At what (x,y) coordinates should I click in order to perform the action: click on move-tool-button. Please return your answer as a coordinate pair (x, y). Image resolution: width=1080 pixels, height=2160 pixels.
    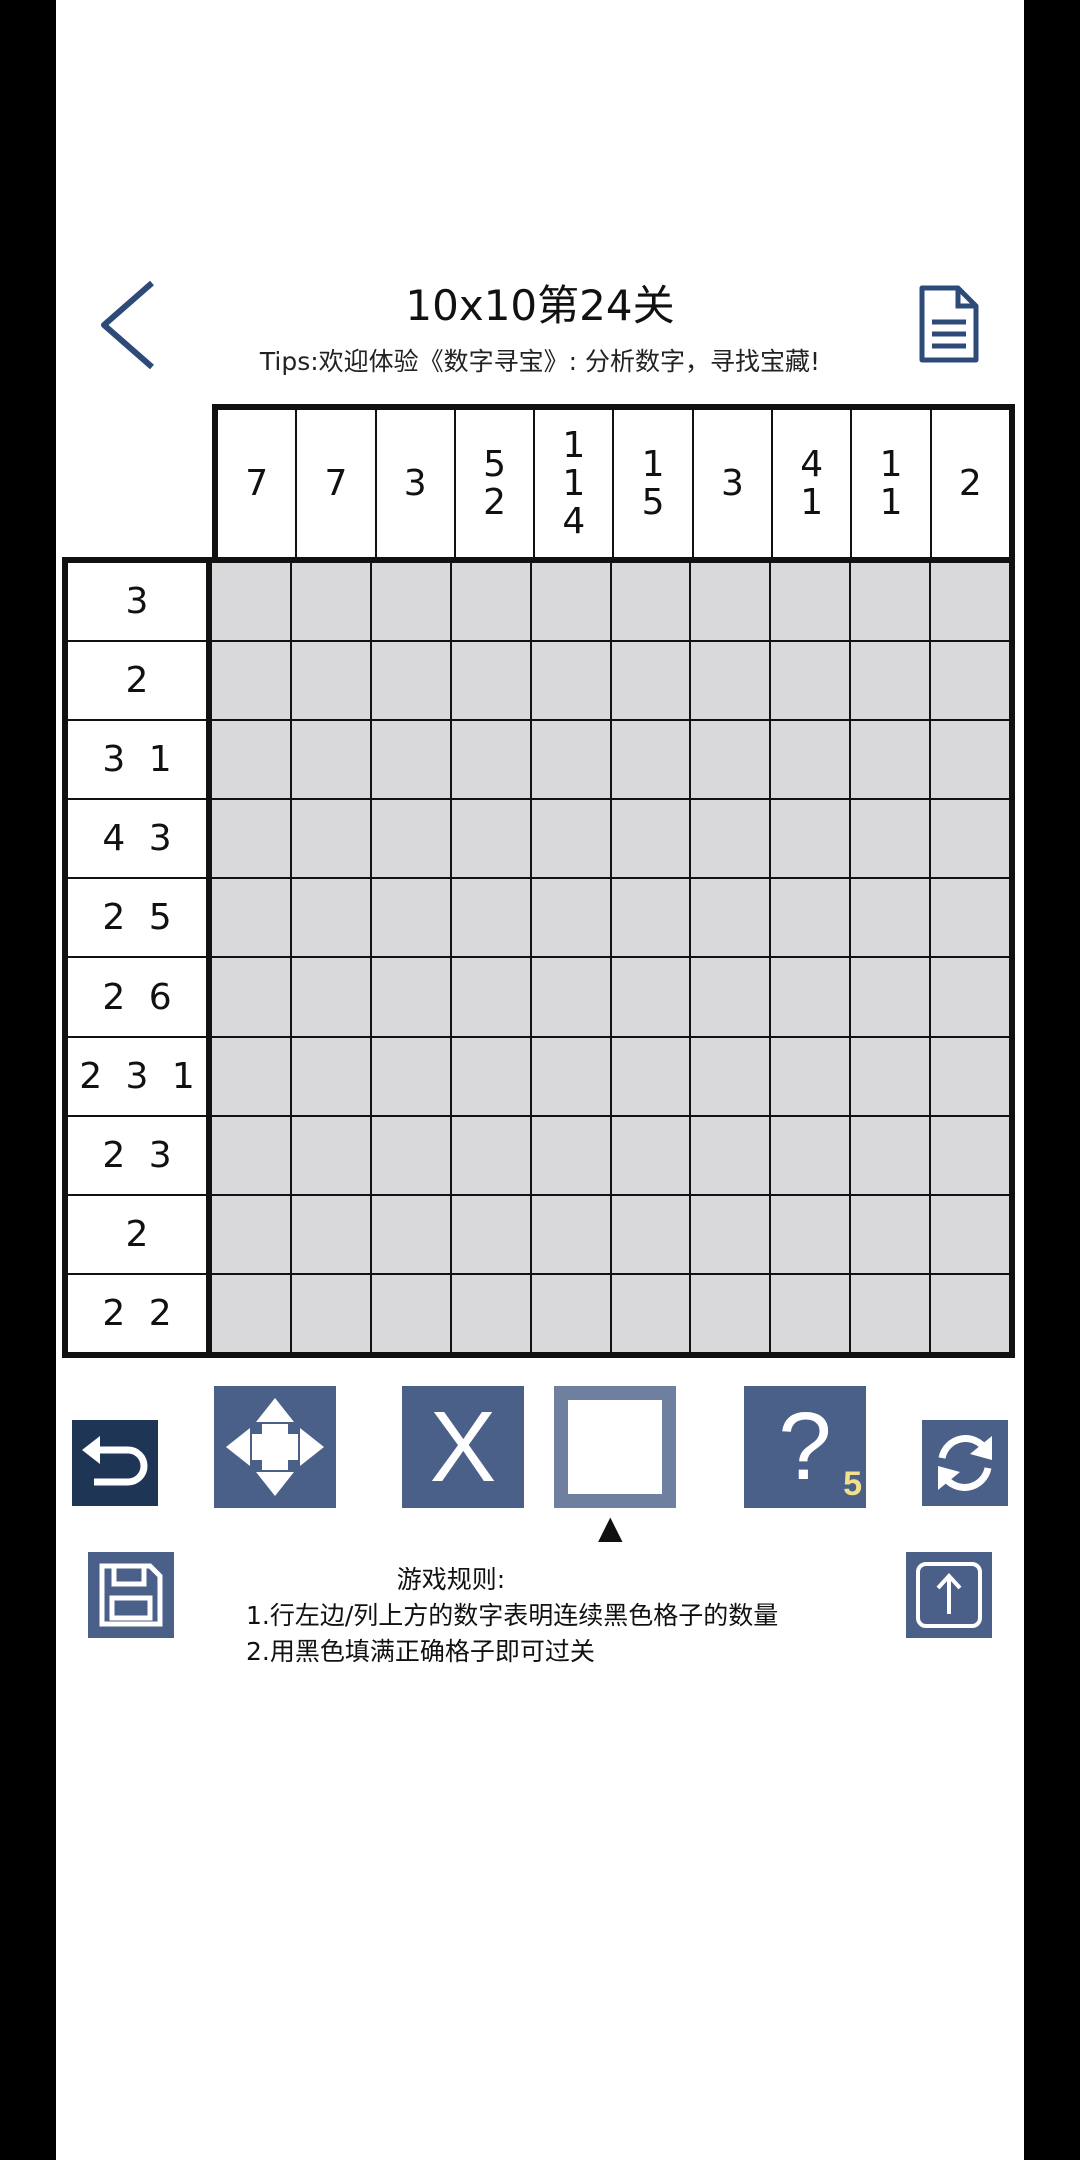
    Looking at the image, I should click on (275, 1447).